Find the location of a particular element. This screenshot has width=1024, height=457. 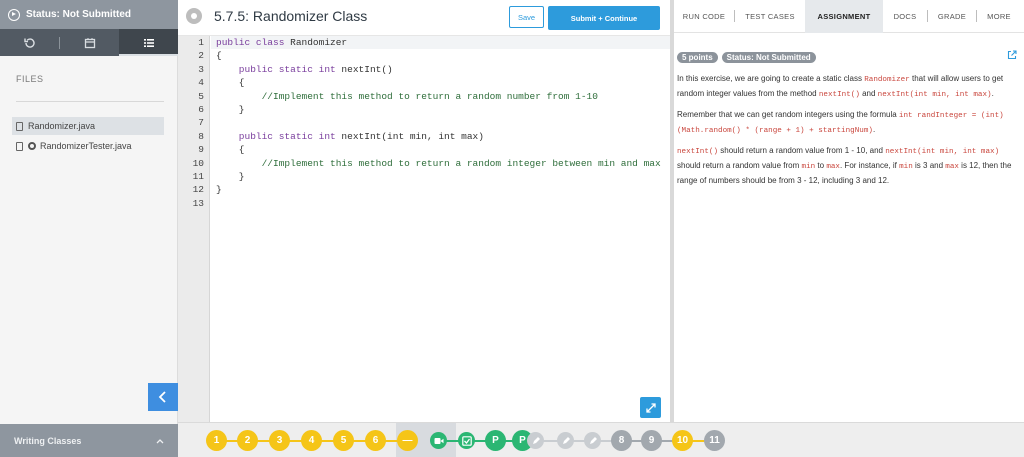

tab-files is located at coordinates (148, 42).